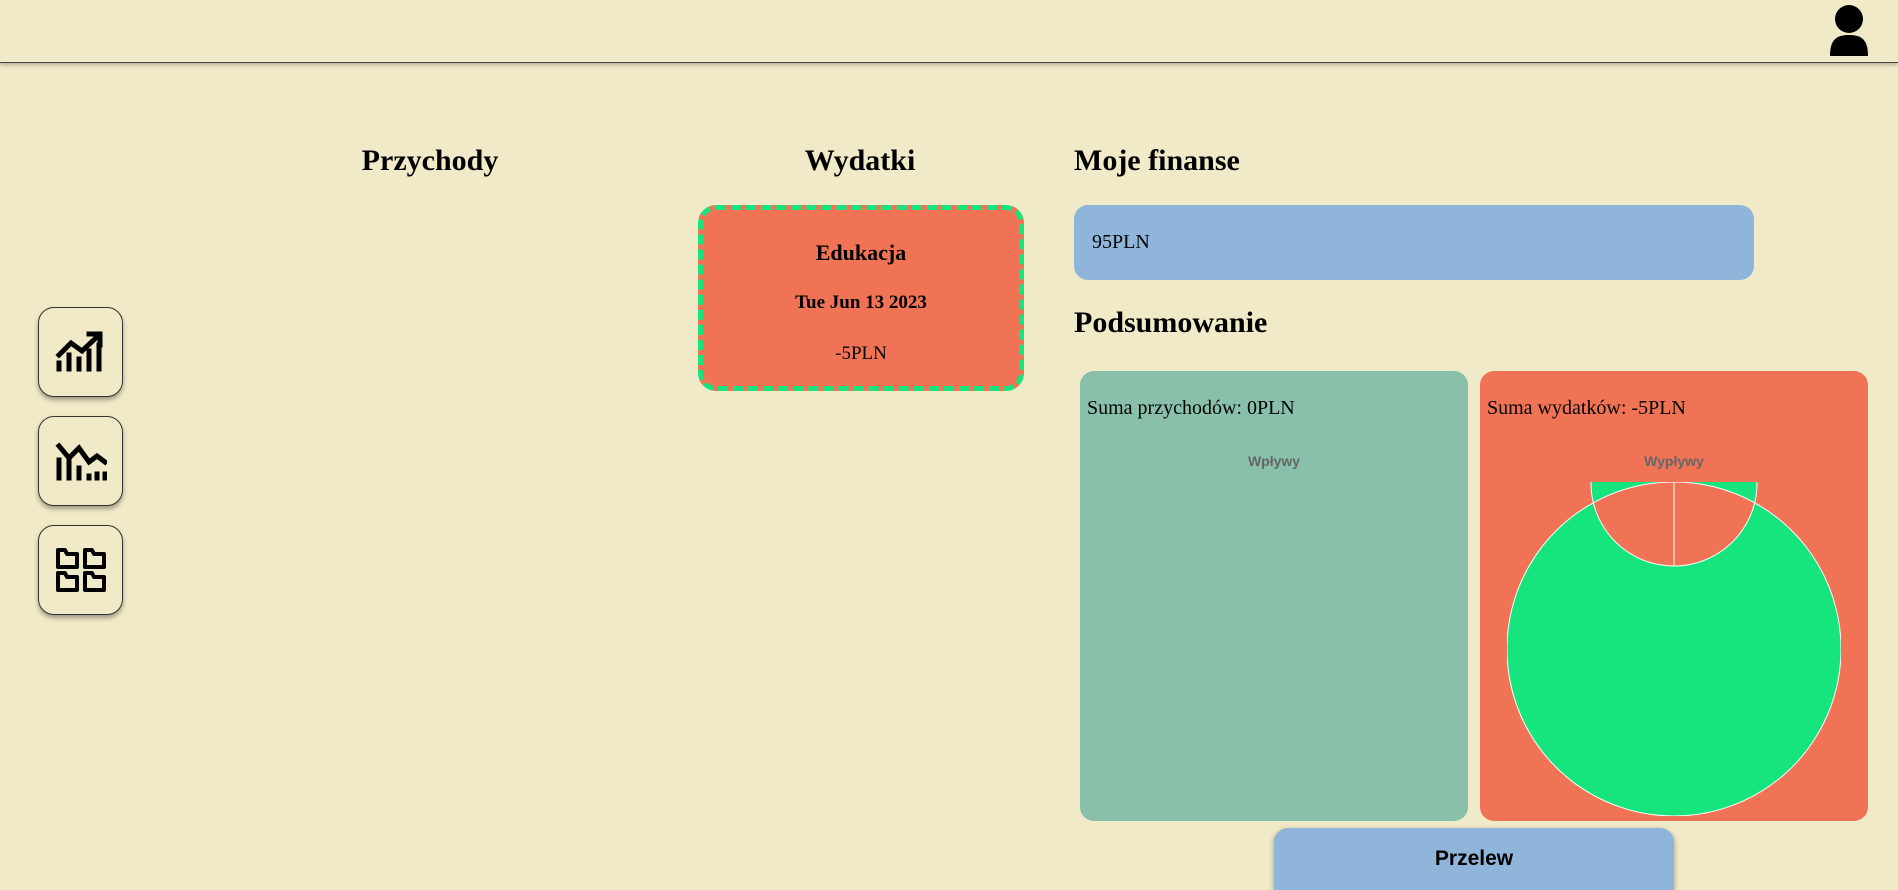 The width and height of the screenshot is (1898, 890). Describe the element at coordinates (1121, 242) in the screenshot. I see `balance-value: 95PLN` at that location.